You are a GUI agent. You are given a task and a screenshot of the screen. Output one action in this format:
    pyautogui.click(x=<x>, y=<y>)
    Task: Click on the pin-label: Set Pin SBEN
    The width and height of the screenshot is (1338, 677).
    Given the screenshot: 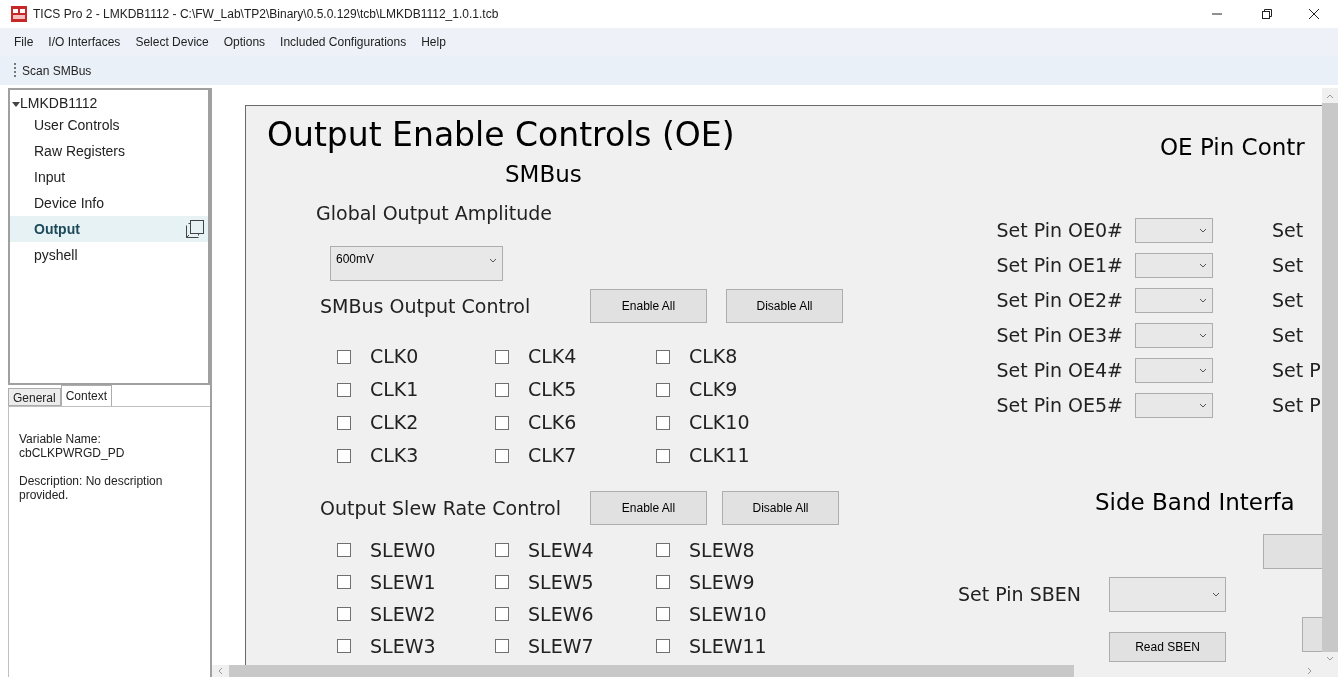 What is the action you would take?
    pyautogui.click(x=1020, y=595)
    